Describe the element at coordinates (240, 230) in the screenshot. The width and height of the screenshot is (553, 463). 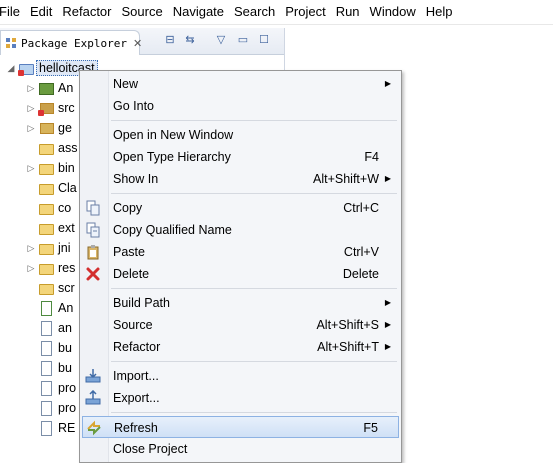
I see `menu-item-copy-qualified-name: Copy Qualified Name` at that location.